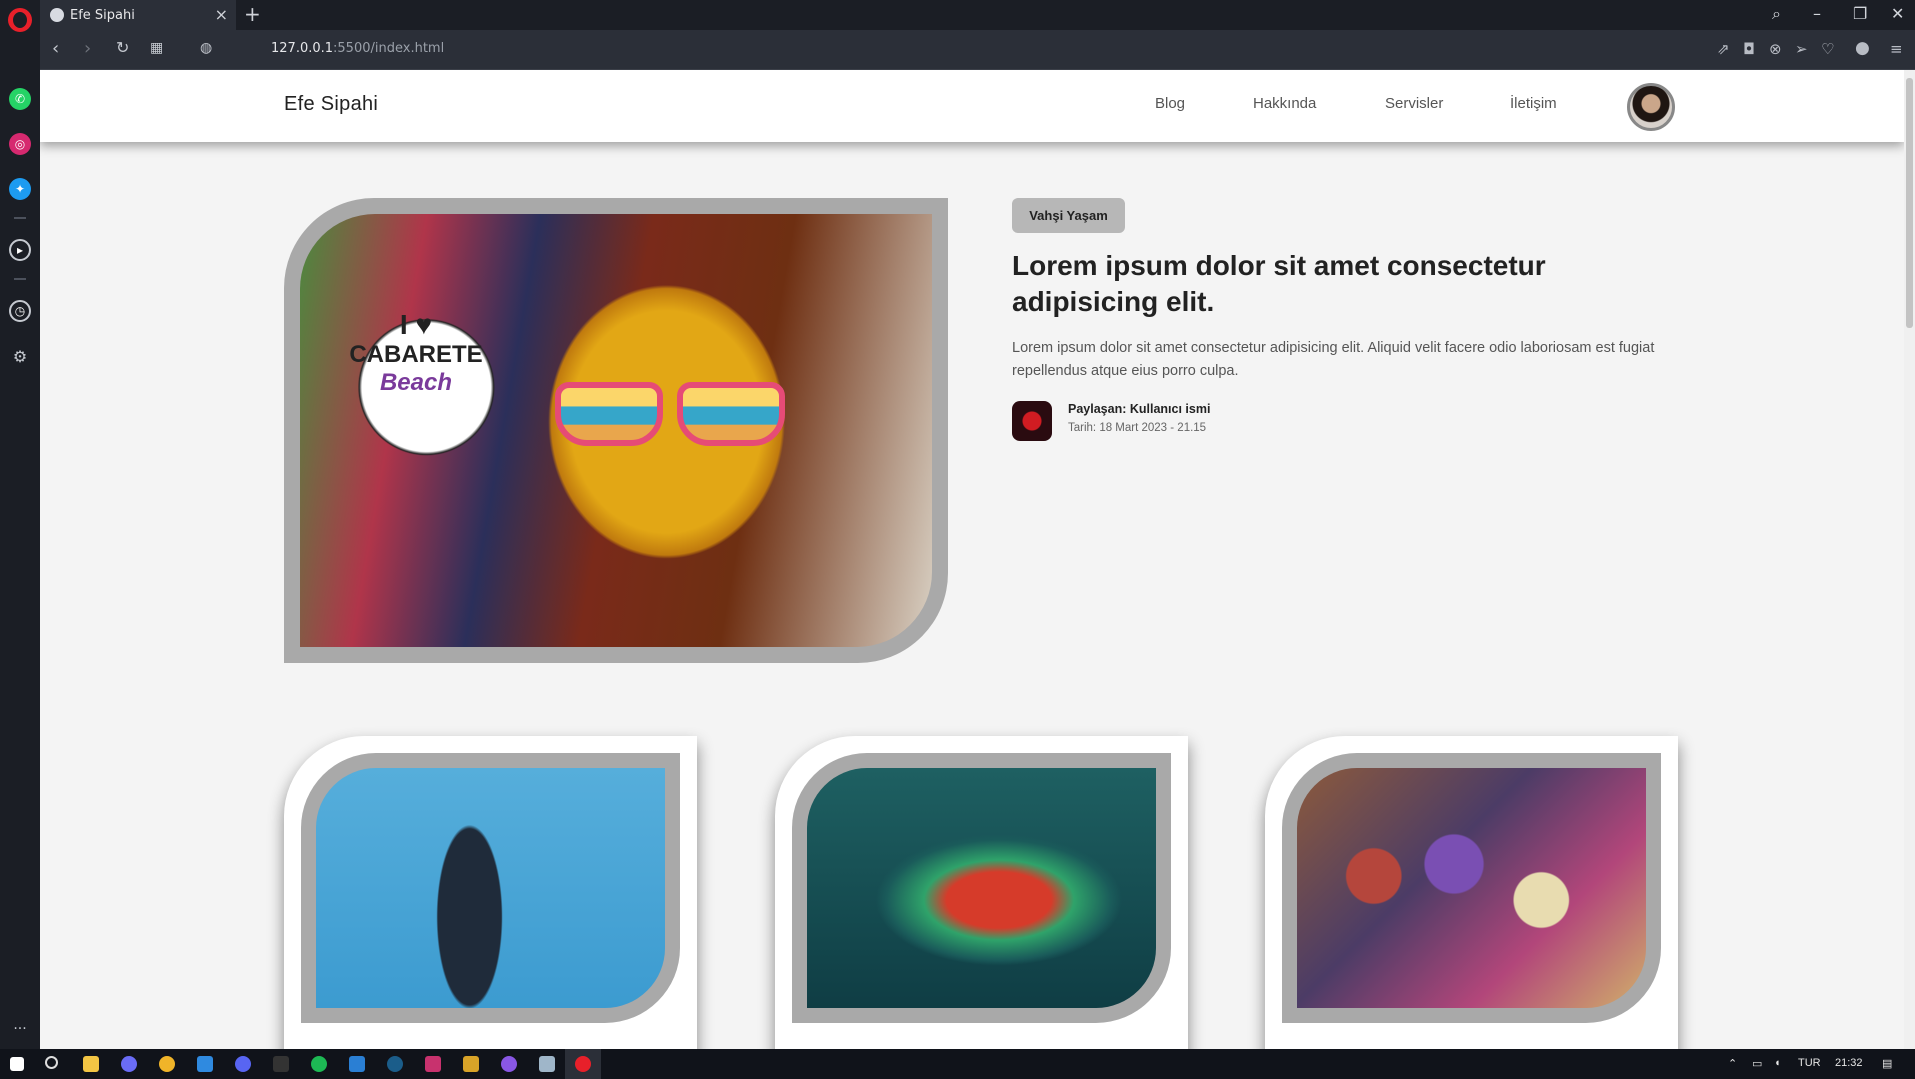 This screenshot has width=1915, height=1079. Describe the element at coordinates (731, 414) in the screenshot. I see `sunglasses-lens-right` at that location.